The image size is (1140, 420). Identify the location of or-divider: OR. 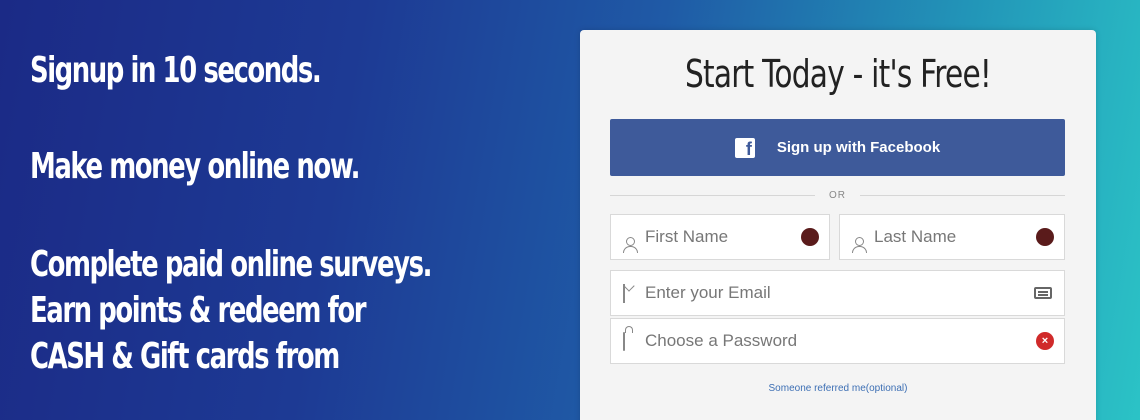
(837, 195).